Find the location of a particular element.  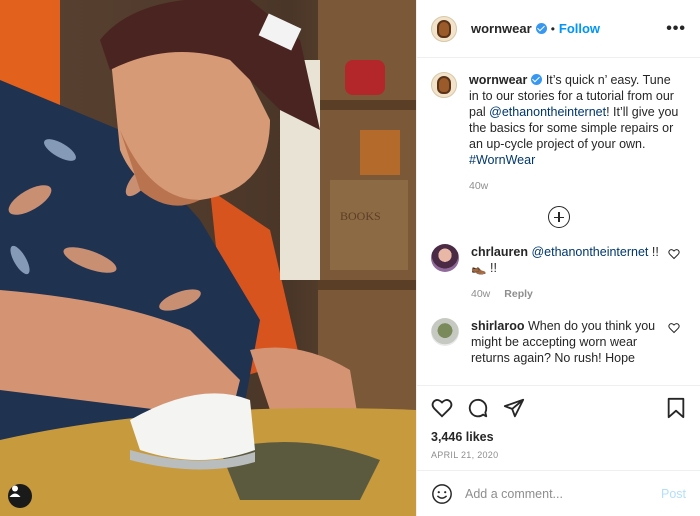

comment-text: chrlauren @ethanontheinternet !! 👞 !! is located at coordinates (566, 260).